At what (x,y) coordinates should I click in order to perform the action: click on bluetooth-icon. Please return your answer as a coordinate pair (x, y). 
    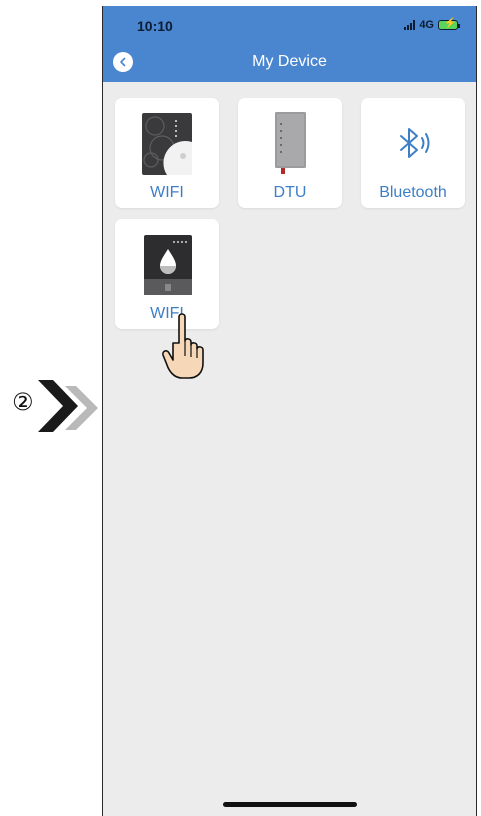
    Looking at the image, I should click on (415, 143).